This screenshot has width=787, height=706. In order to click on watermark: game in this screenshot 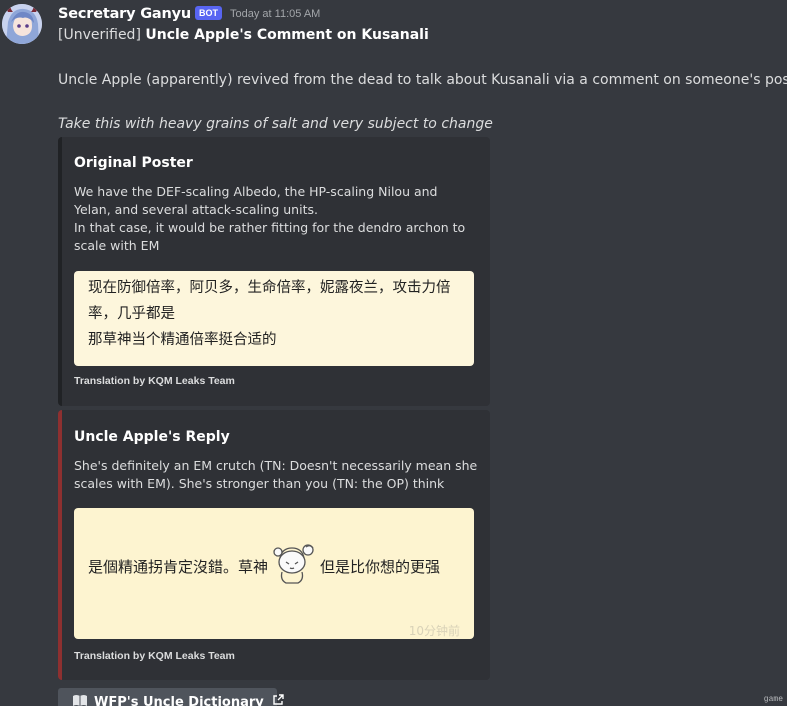, I will do `click(773, 699)`.